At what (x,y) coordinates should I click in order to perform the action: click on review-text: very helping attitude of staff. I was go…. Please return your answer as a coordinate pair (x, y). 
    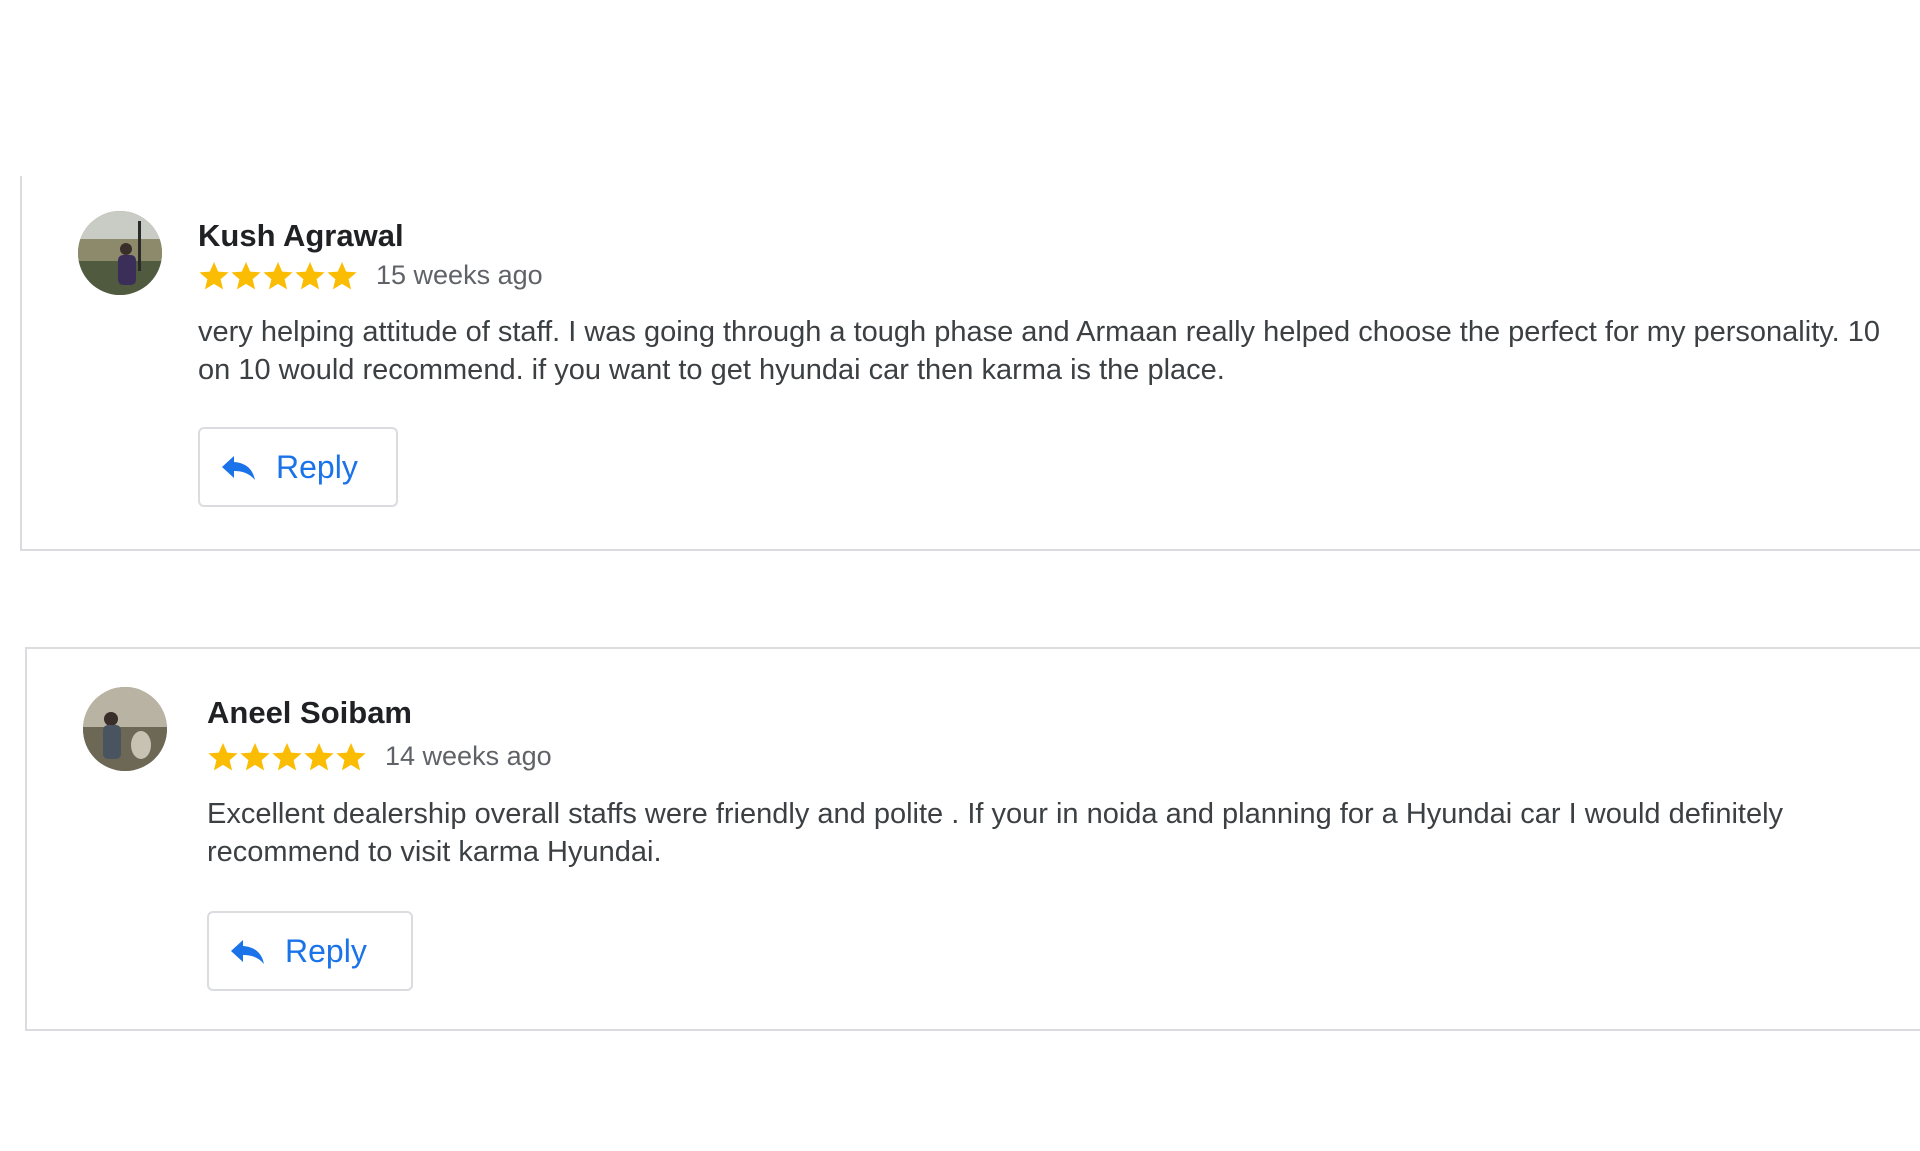
    Looking at the image, I should click on (1039, 351).